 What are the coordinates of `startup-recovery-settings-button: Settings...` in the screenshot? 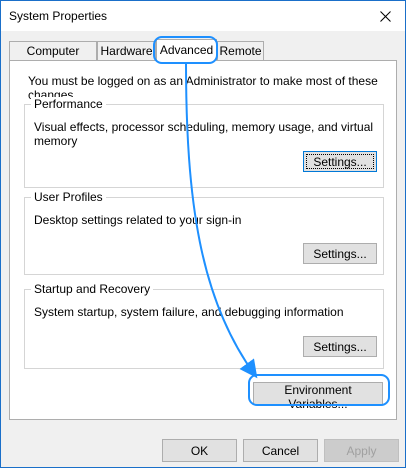 It's located at (340, 346).